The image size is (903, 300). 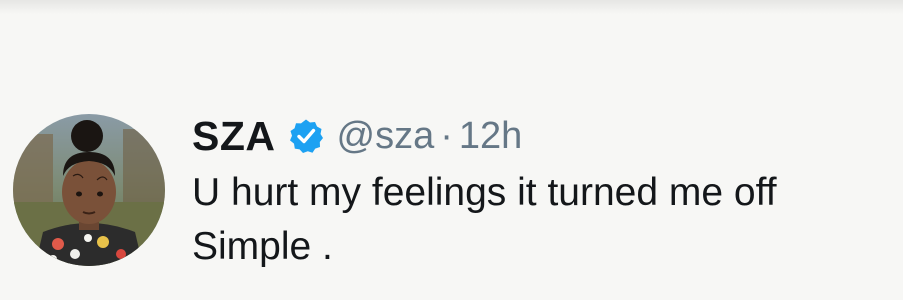 I want to click on tweet-text-line: Simple ., so click(x=262, y=246).